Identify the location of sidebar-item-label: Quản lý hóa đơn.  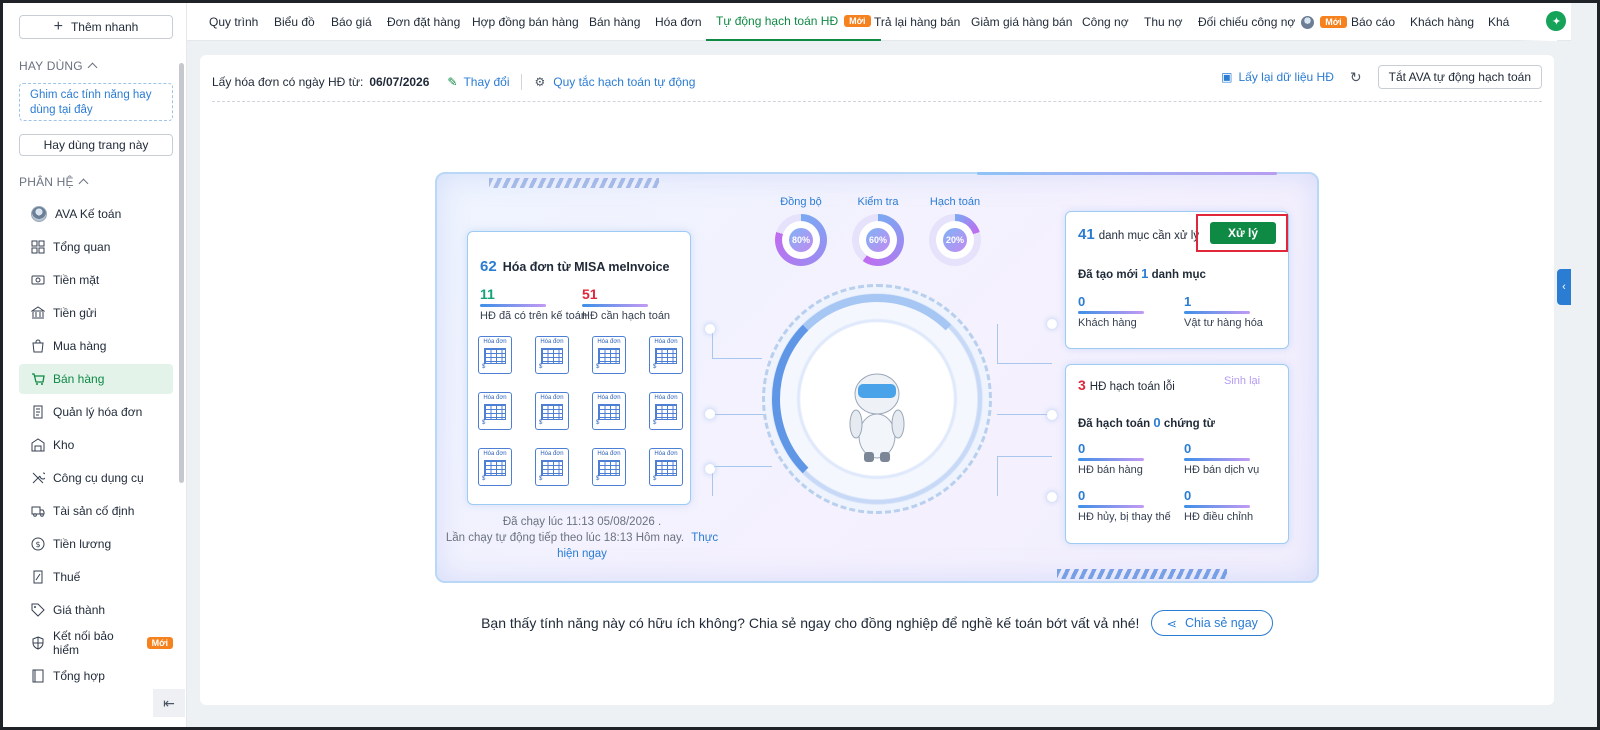
(98, 412).